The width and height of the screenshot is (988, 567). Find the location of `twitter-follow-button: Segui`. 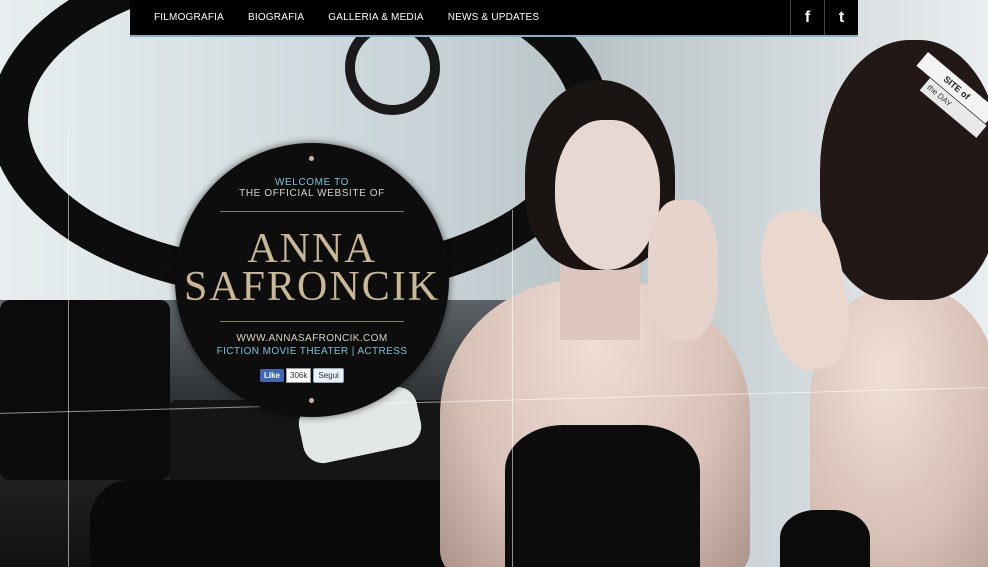

twitter-follow-button: Segui is located at coordinates (328, 375).